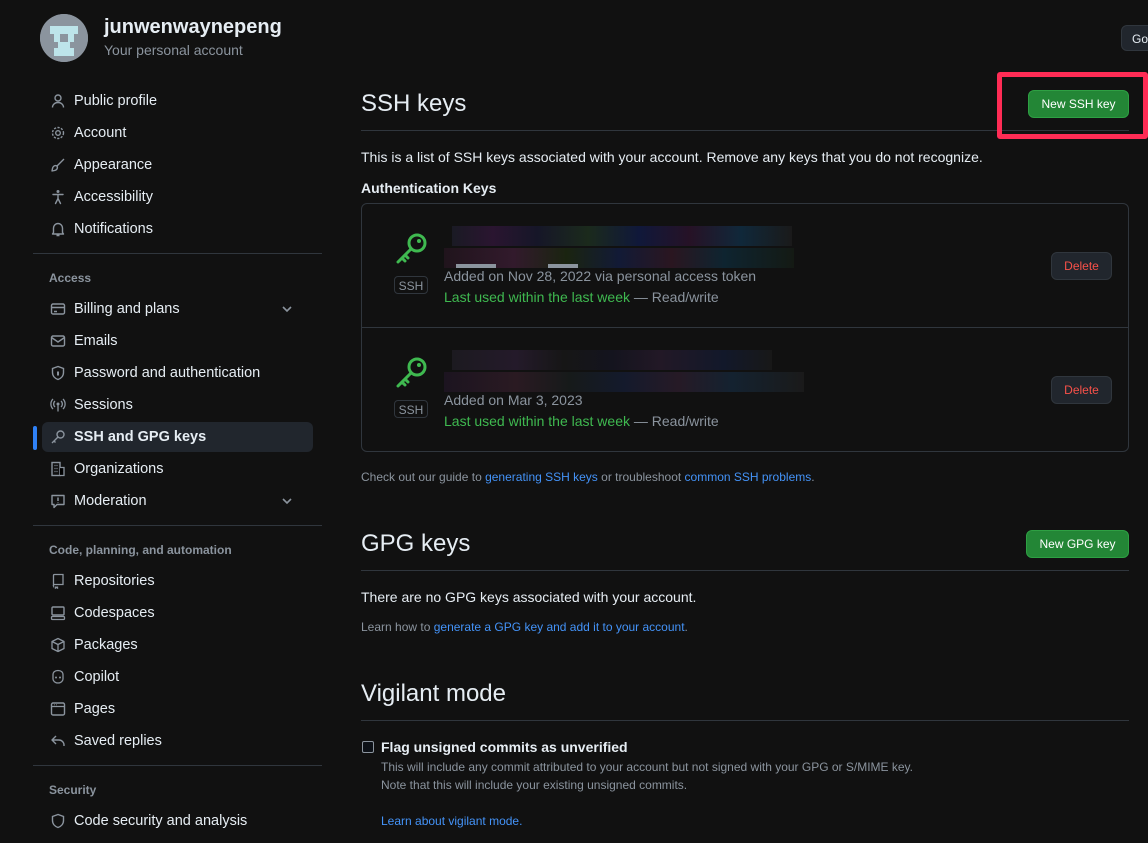 The height and width of the screenshot is (843, 1148). What do you see at coordinates (177, 437) in the screenshot?
I see `sidebar-item-ssh-gpg-keys: SSH and GPG keys` at bounding box center [177, 437].